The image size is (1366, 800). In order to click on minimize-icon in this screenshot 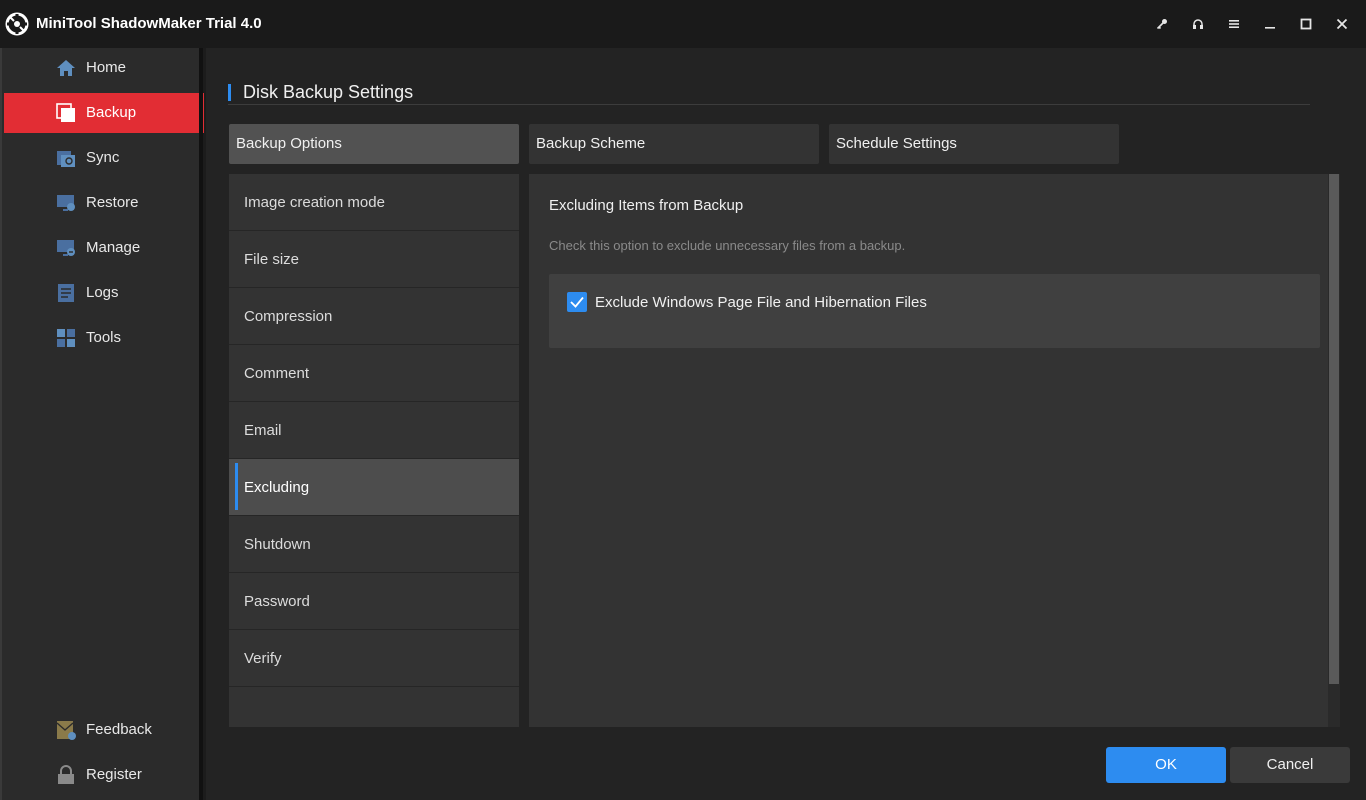, I will do `click(1270, 24)`.